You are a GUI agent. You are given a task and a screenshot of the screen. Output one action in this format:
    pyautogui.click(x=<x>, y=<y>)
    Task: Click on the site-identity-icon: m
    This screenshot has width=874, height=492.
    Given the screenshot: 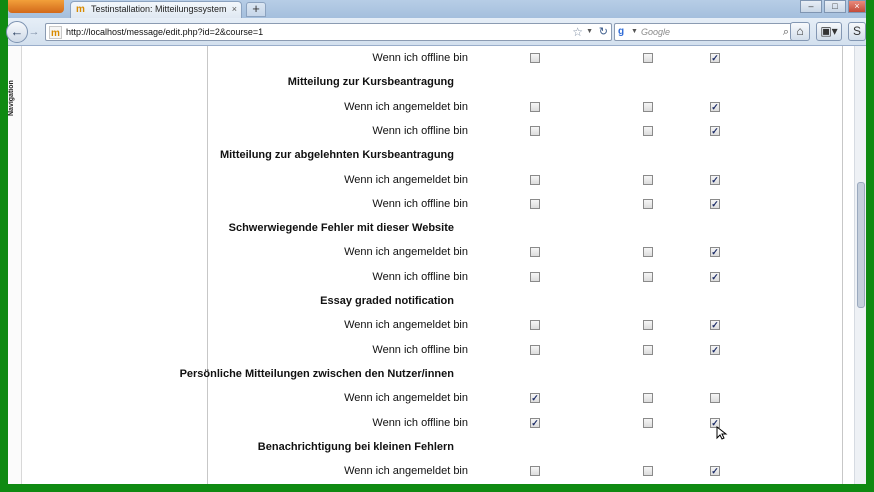 What is the action you would take?
    pyautogui.click(x=55, y=32)
    